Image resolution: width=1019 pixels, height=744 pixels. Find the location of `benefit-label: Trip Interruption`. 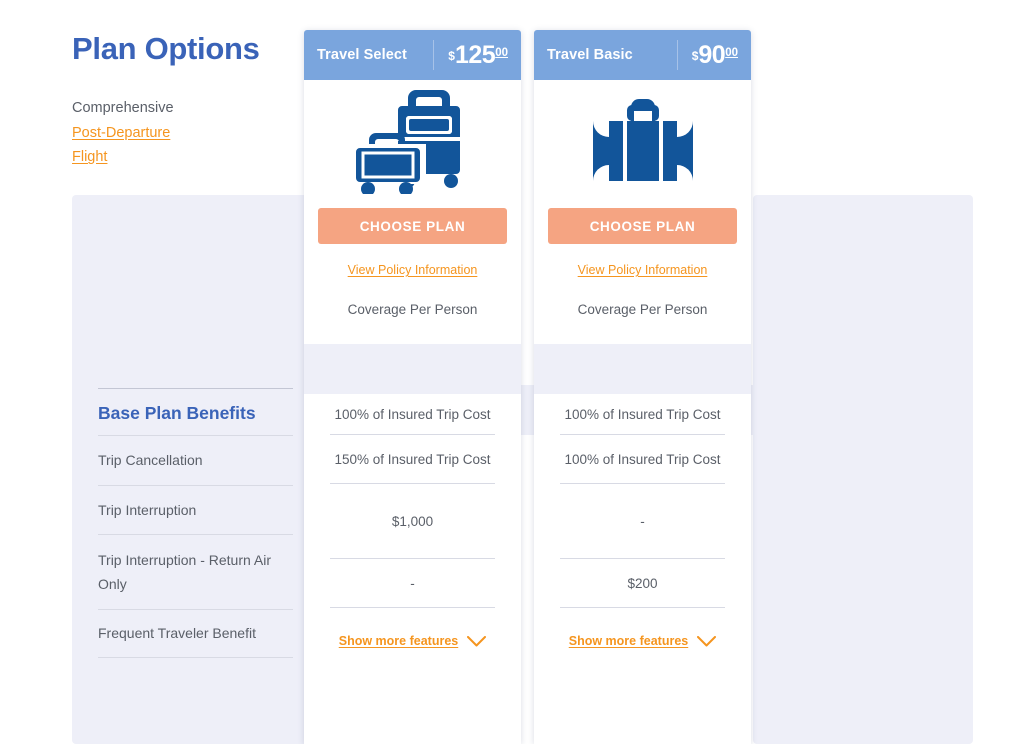

benefit-label: Trip Interruption is located at coordinates (147, 509).